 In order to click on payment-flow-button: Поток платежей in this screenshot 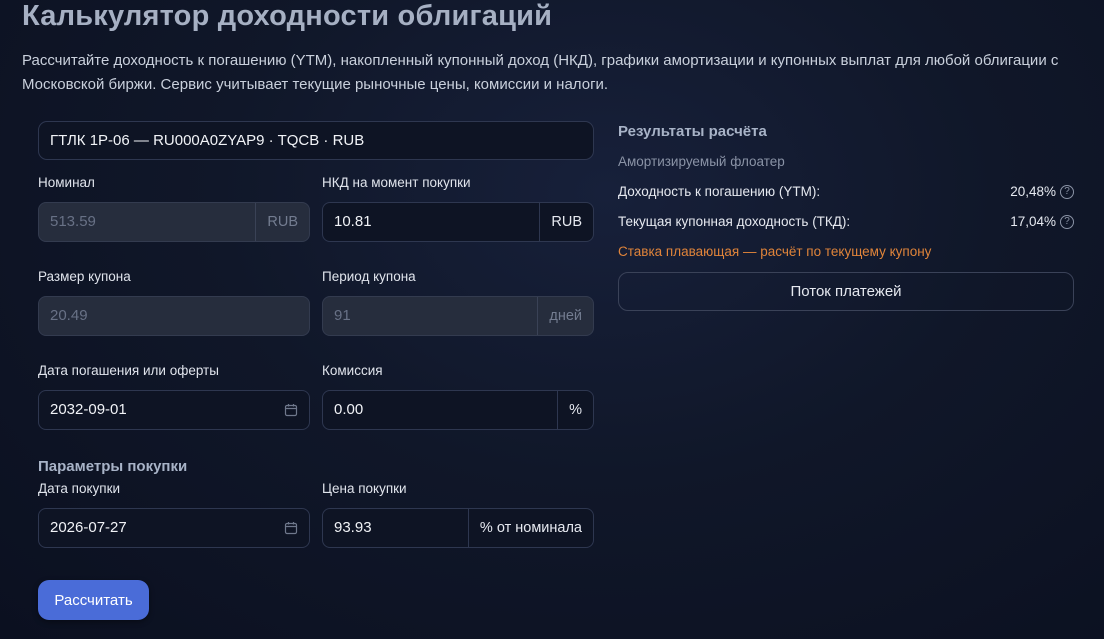, I will do `click(846, 291)`.